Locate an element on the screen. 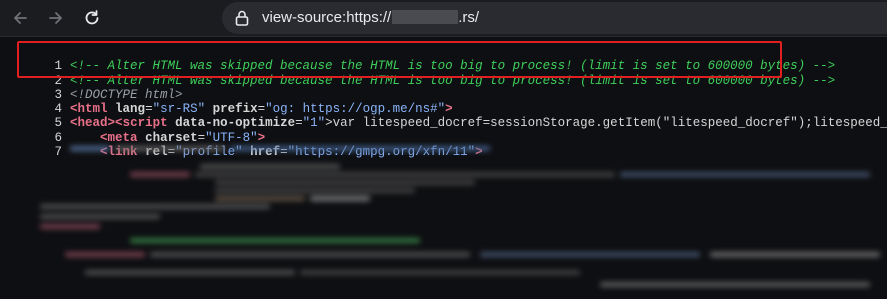  url-prefix: view-source:https:// is located at coordinates (327, 17).